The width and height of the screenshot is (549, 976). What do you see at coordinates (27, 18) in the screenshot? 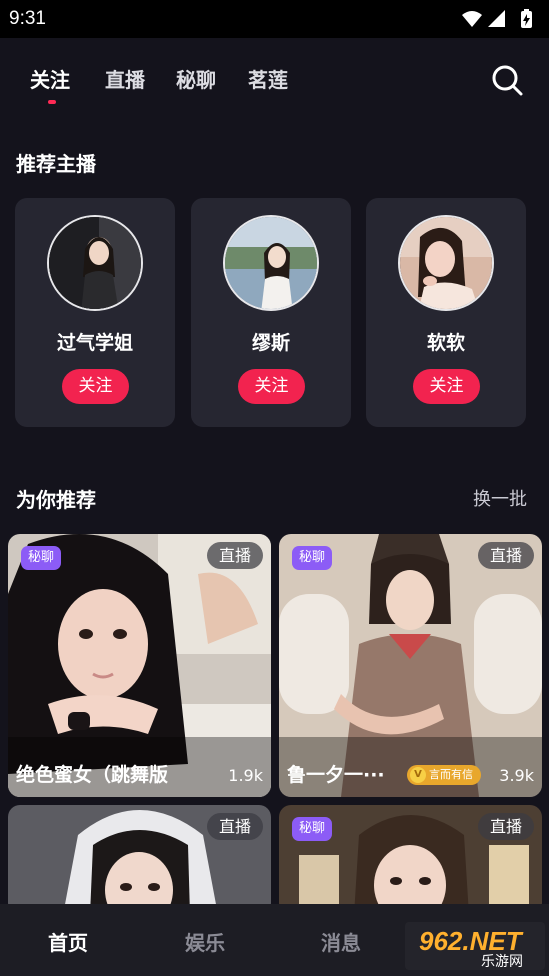
I see `status-time: 9:31` at bounding box center [27, 18].